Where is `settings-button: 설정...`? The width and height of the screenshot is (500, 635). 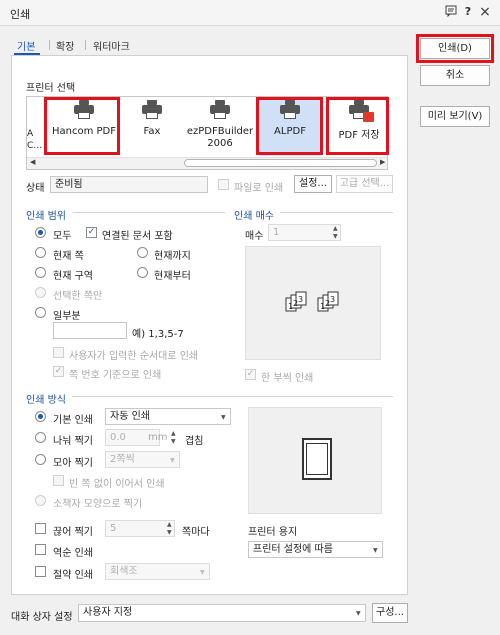 settings-button: 설정... is located at coordinates (313, 184).